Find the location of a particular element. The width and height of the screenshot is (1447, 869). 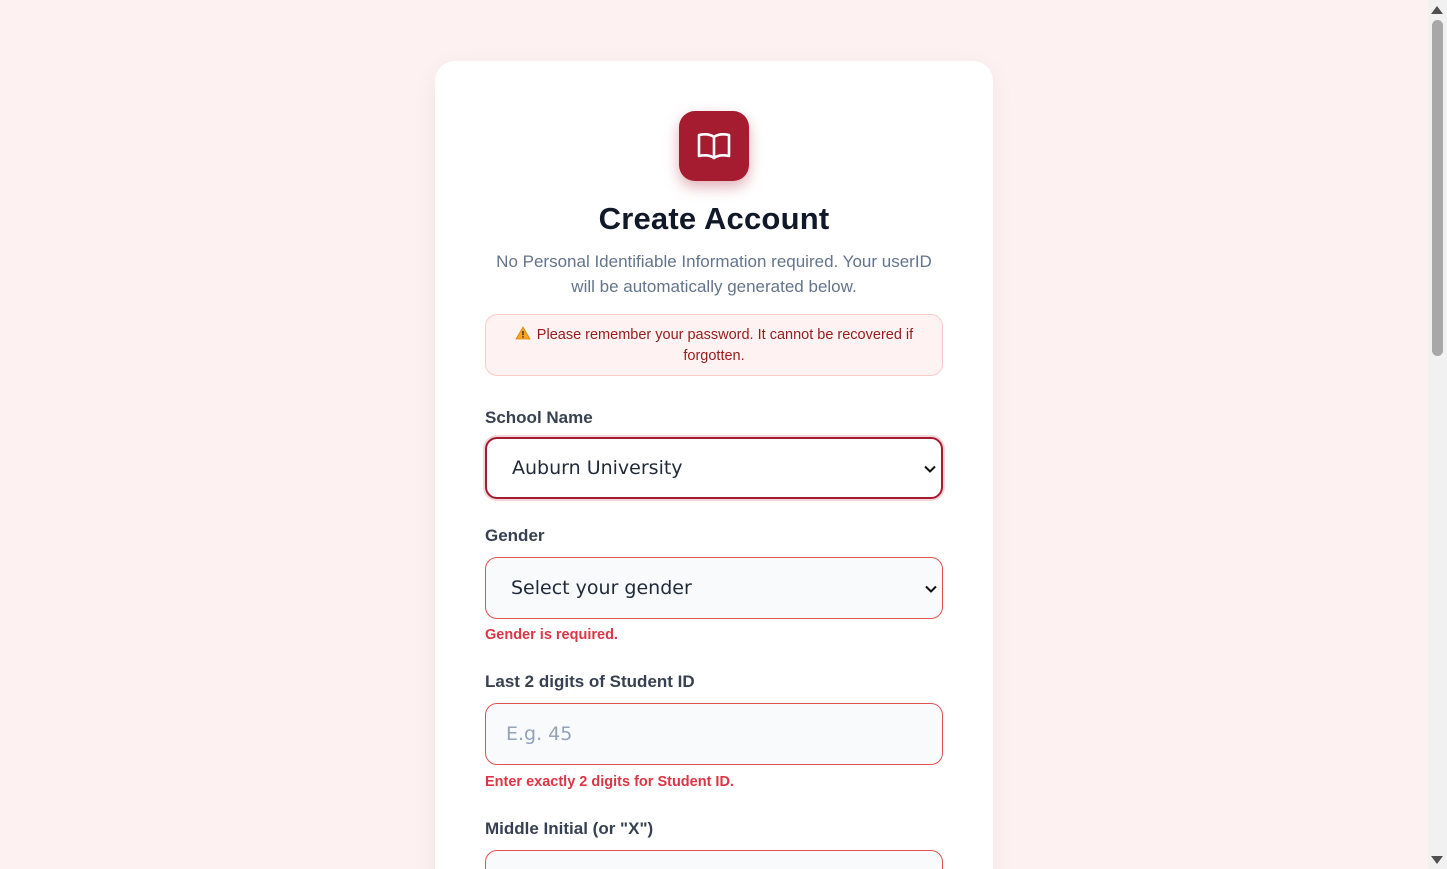

warning-icon is located at coordinates (523, 336).